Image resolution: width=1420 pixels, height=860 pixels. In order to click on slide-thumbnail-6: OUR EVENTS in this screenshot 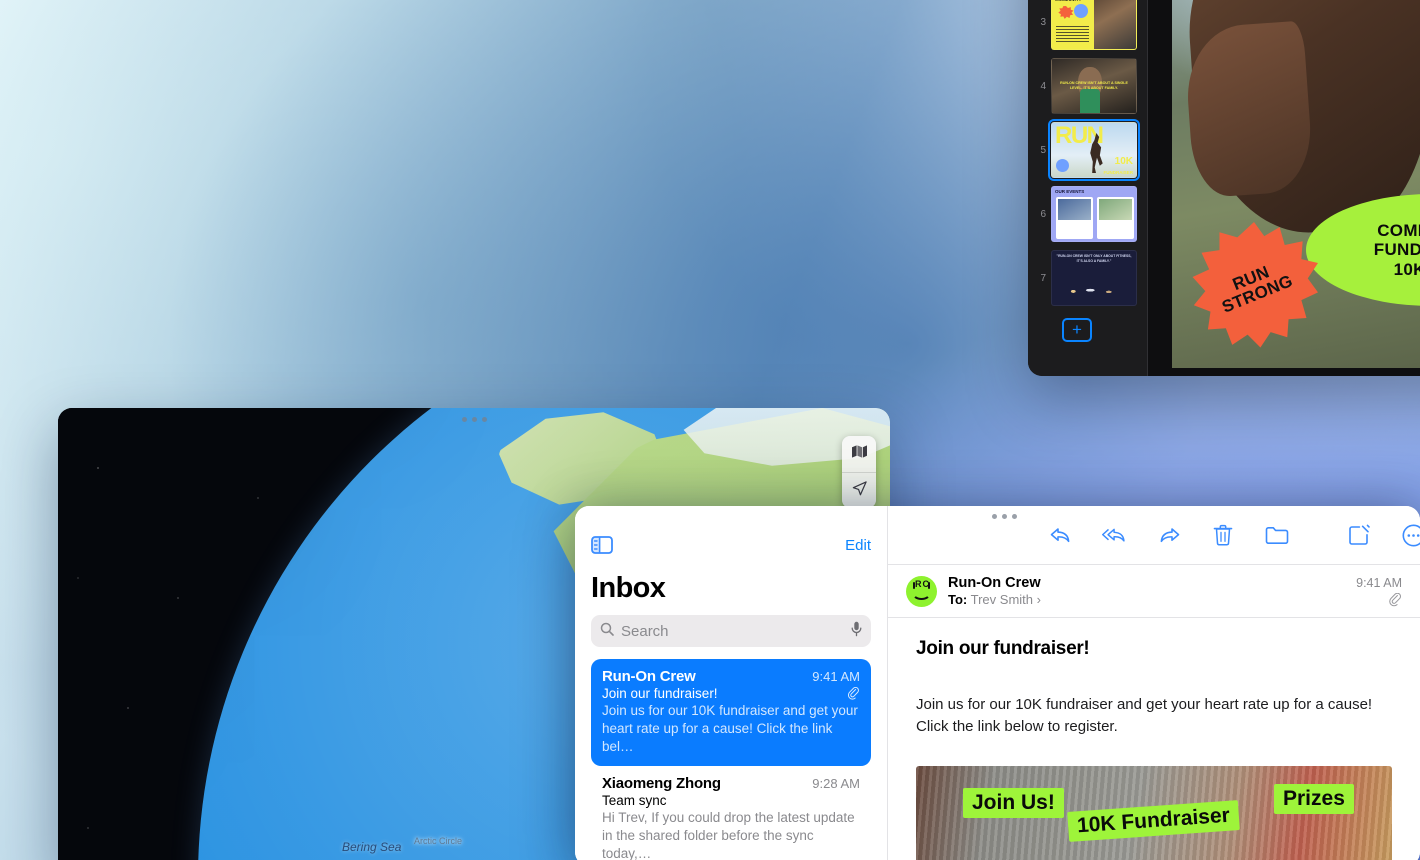, I will do `click(1094, 214)`.